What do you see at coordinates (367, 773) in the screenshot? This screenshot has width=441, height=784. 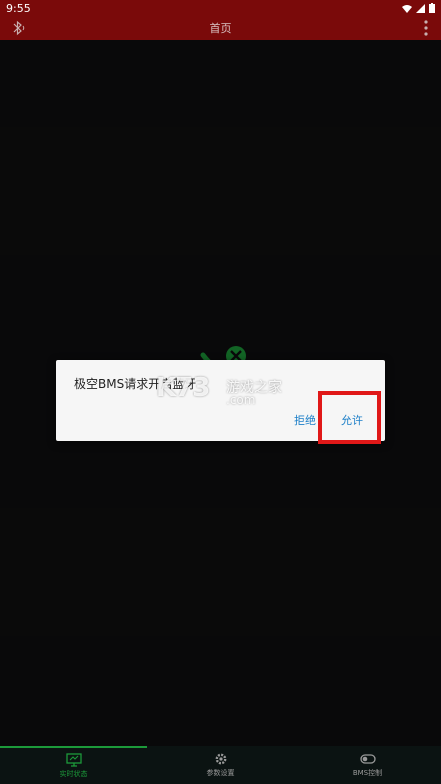 I see `nav-label-bms-control: BMS控制` at bounding box center [367, 773].